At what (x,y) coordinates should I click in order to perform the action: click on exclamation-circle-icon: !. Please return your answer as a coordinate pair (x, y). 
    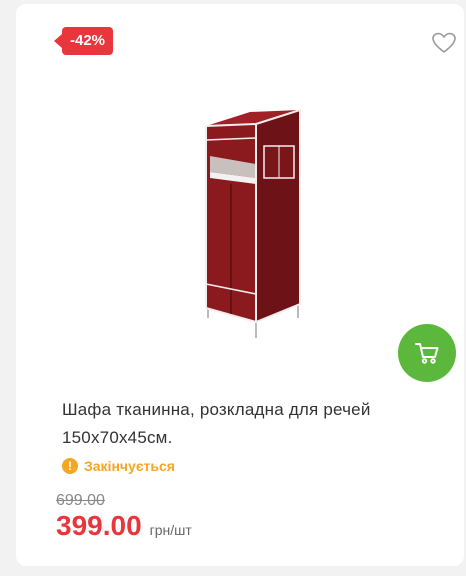
    Looking at the image, I should click on (70, 466).